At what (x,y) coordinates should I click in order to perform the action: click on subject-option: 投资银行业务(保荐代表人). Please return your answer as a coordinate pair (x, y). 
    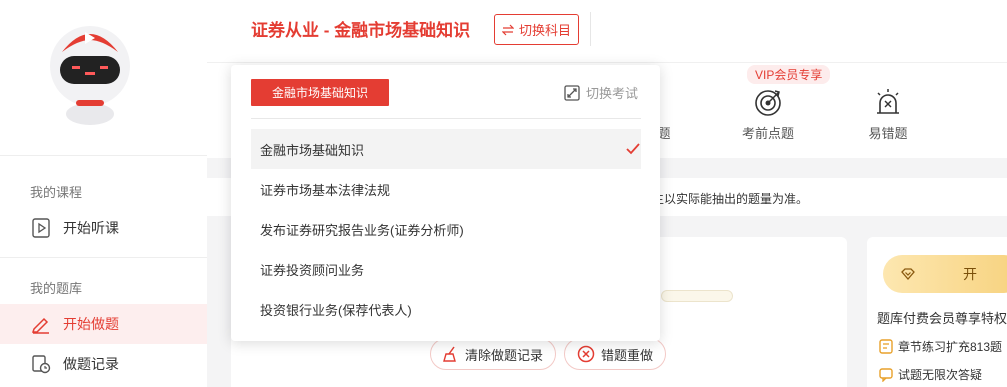
    Looking at the image, I should click on (446, 309).